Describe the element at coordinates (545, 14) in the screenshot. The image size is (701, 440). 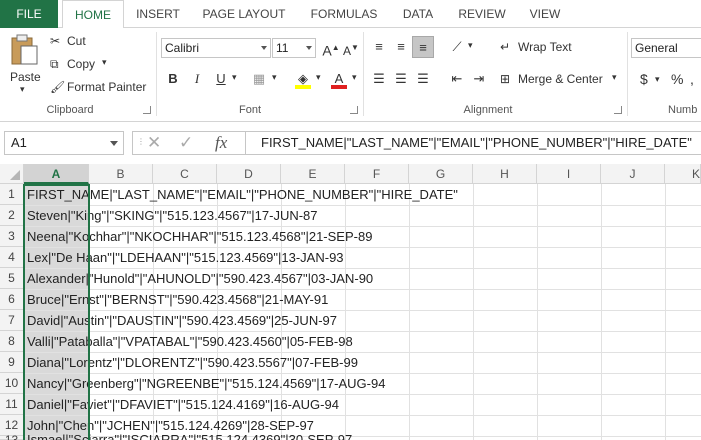
I see `tab-view: VIEW` at that location.